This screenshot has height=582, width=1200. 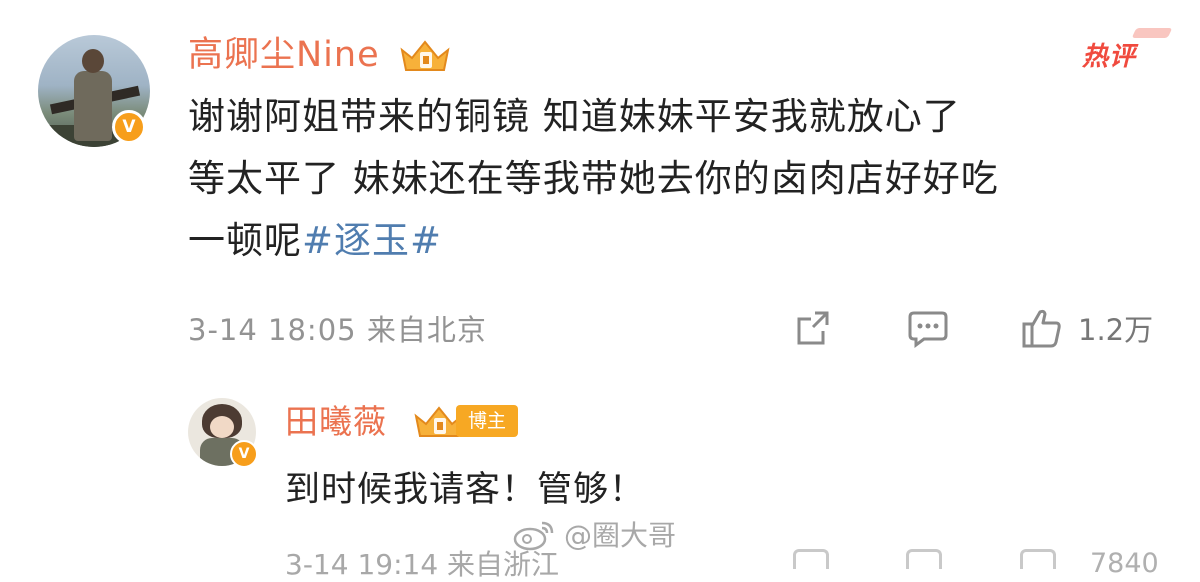 What do you see at coordinates (425, 55) in the screenshot?
I see `crown-icon` at bounding box center [425, 55].